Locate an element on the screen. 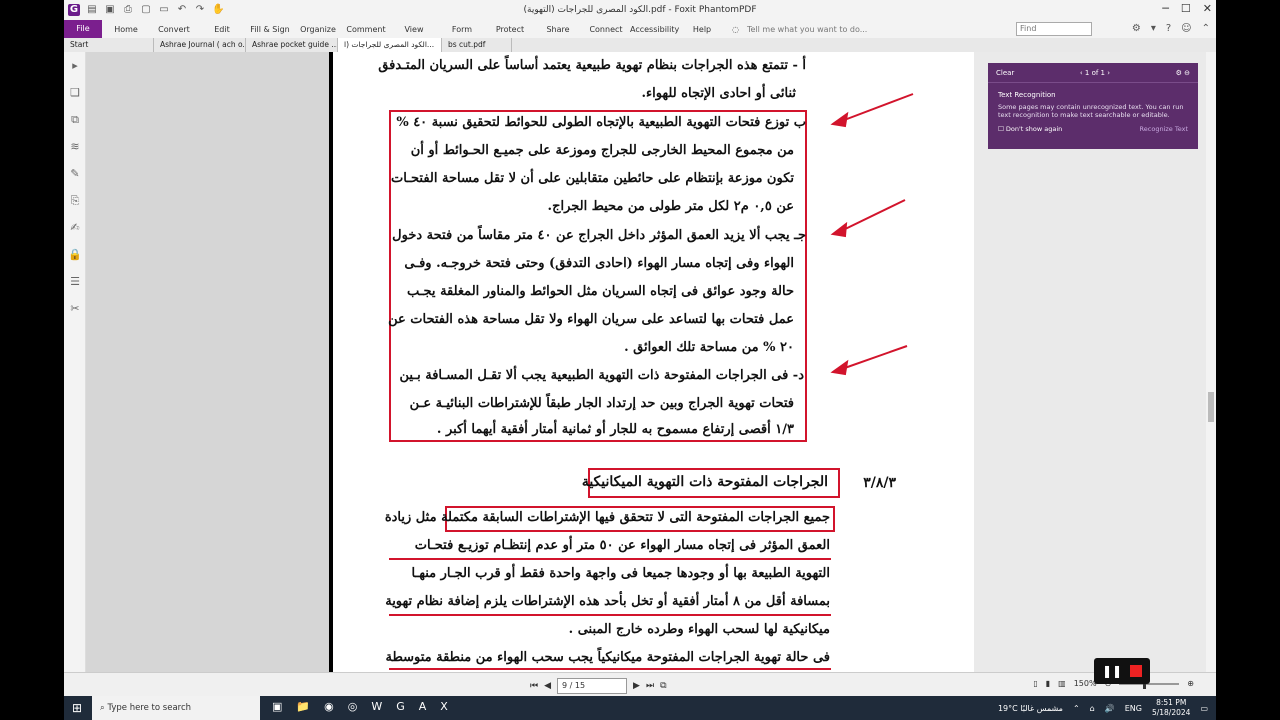 The image size is (1280, 720). first-page-icon: ⏮ is located at coordinates (534, 686).